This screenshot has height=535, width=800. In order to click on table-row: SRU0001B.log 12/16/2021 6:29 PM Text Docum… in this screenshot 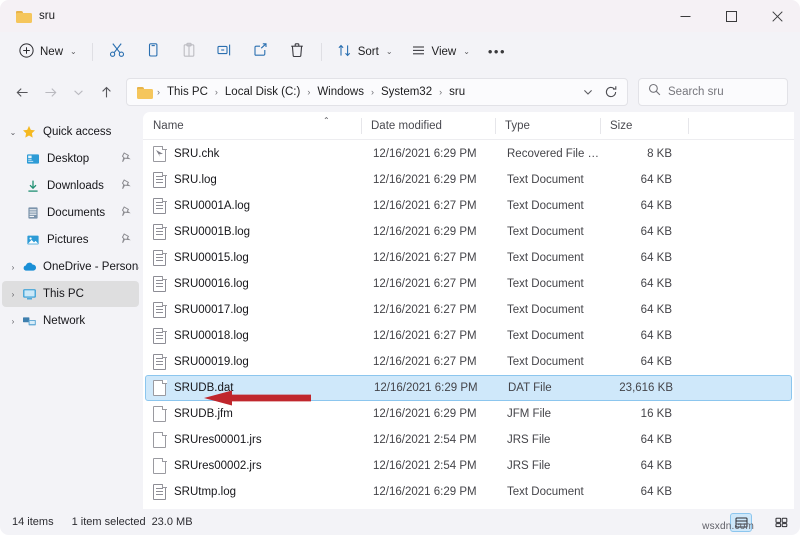, I will do `click(468, 232)`.